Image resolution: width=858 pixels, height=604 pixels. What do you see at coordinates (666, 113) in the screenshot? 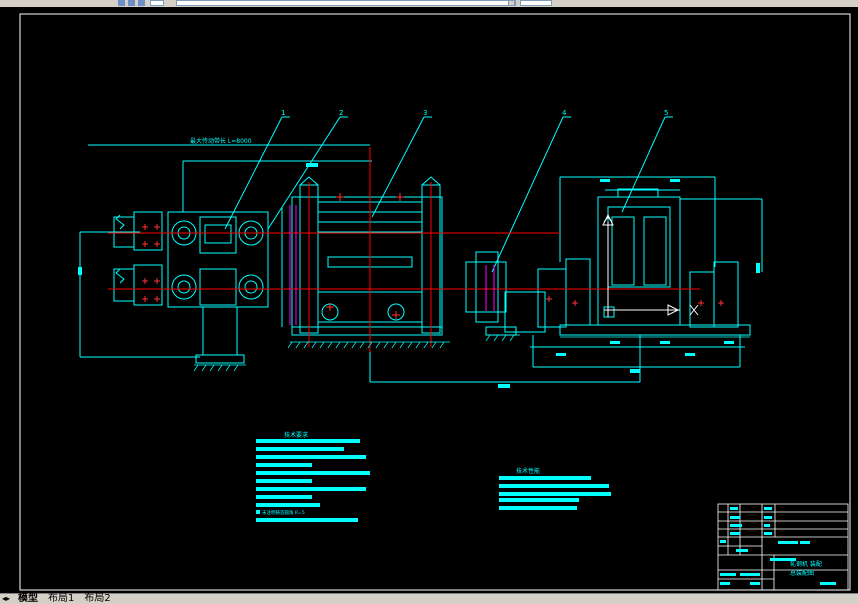
I see `callout-5: 5` at bounding box center [666, 113].